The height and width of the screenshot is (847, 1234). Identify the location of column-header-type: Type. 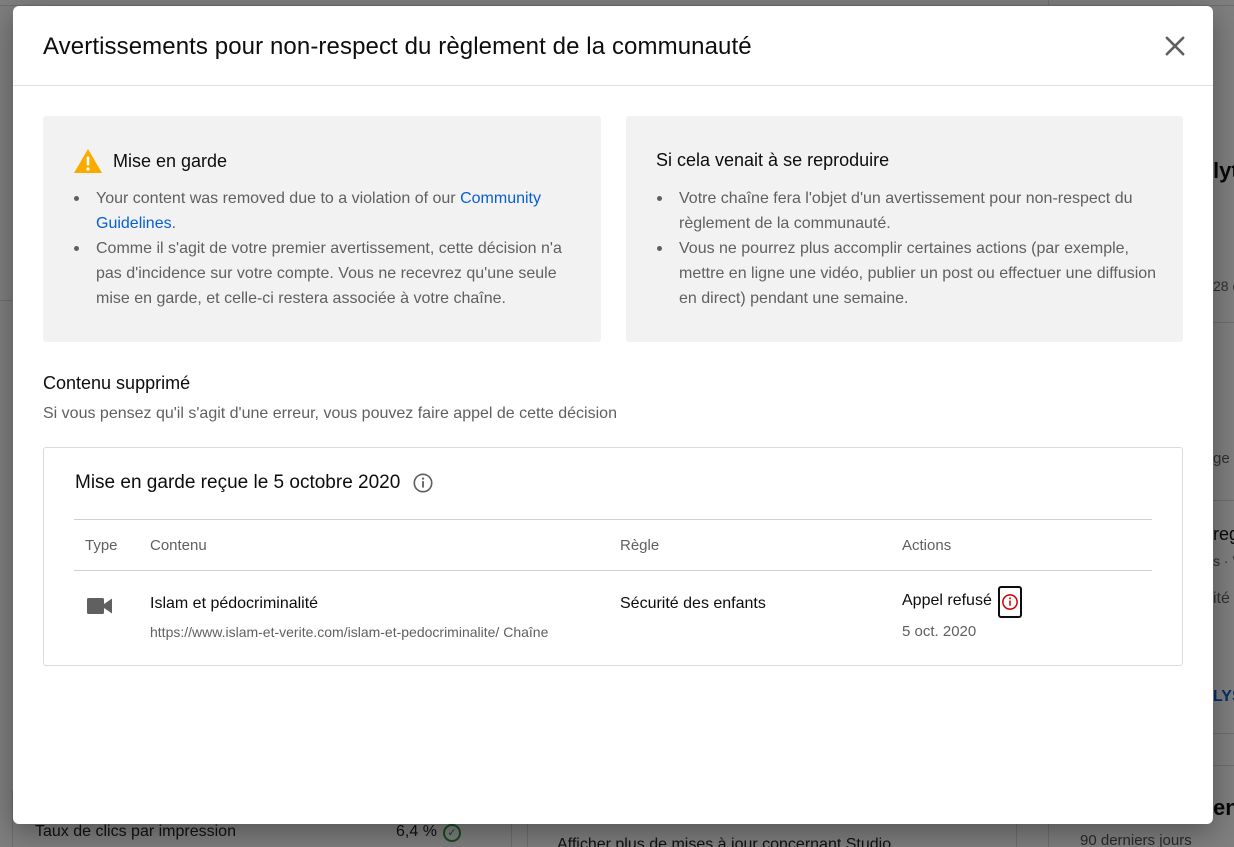
(101, 545).